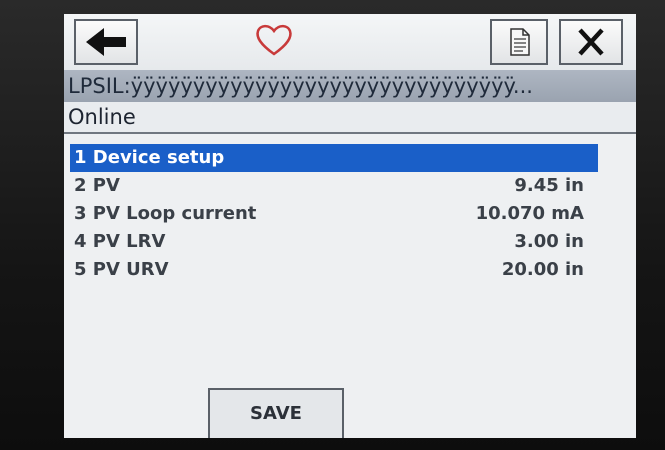  Describe the element at coordinates (165, 213) in the screenshot. I see `menu-item-label: 3 PV Loop current` at that location.